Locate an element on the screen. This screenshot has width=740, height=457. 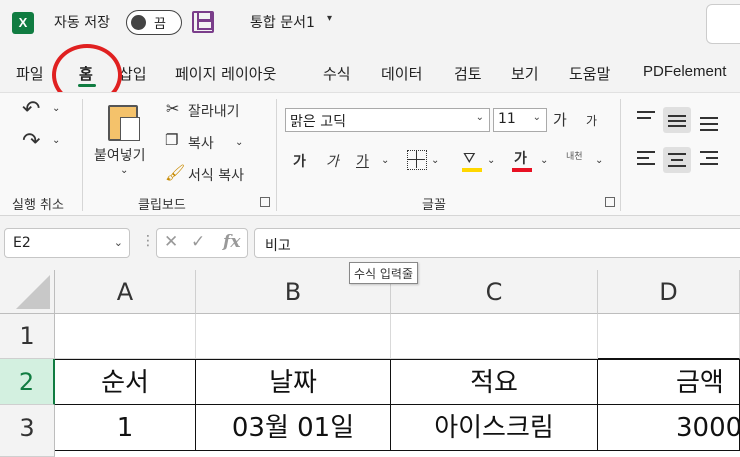
undo-icon: ↶ is located at coordinates (31, 109).